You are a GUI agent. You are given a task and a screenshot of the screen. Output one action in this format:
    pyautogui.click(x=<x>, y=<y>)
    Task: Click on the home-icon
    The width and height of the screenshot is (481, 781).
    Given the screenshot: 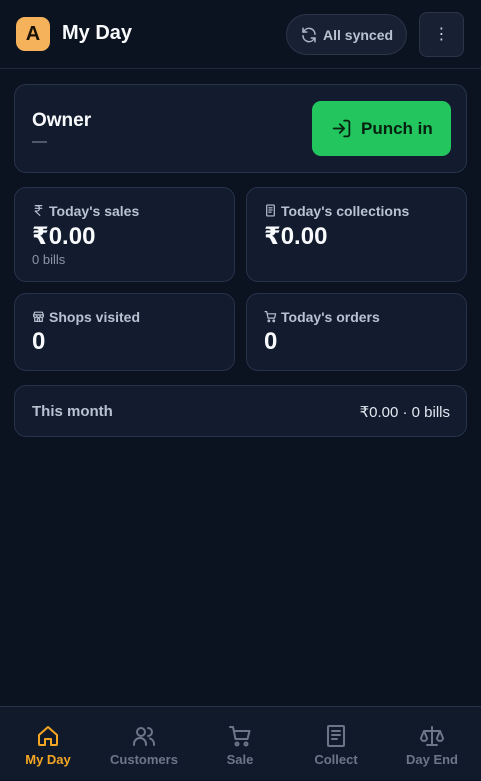 What is the action you would take?
    pyautogui.click(x=48, y=736)
    